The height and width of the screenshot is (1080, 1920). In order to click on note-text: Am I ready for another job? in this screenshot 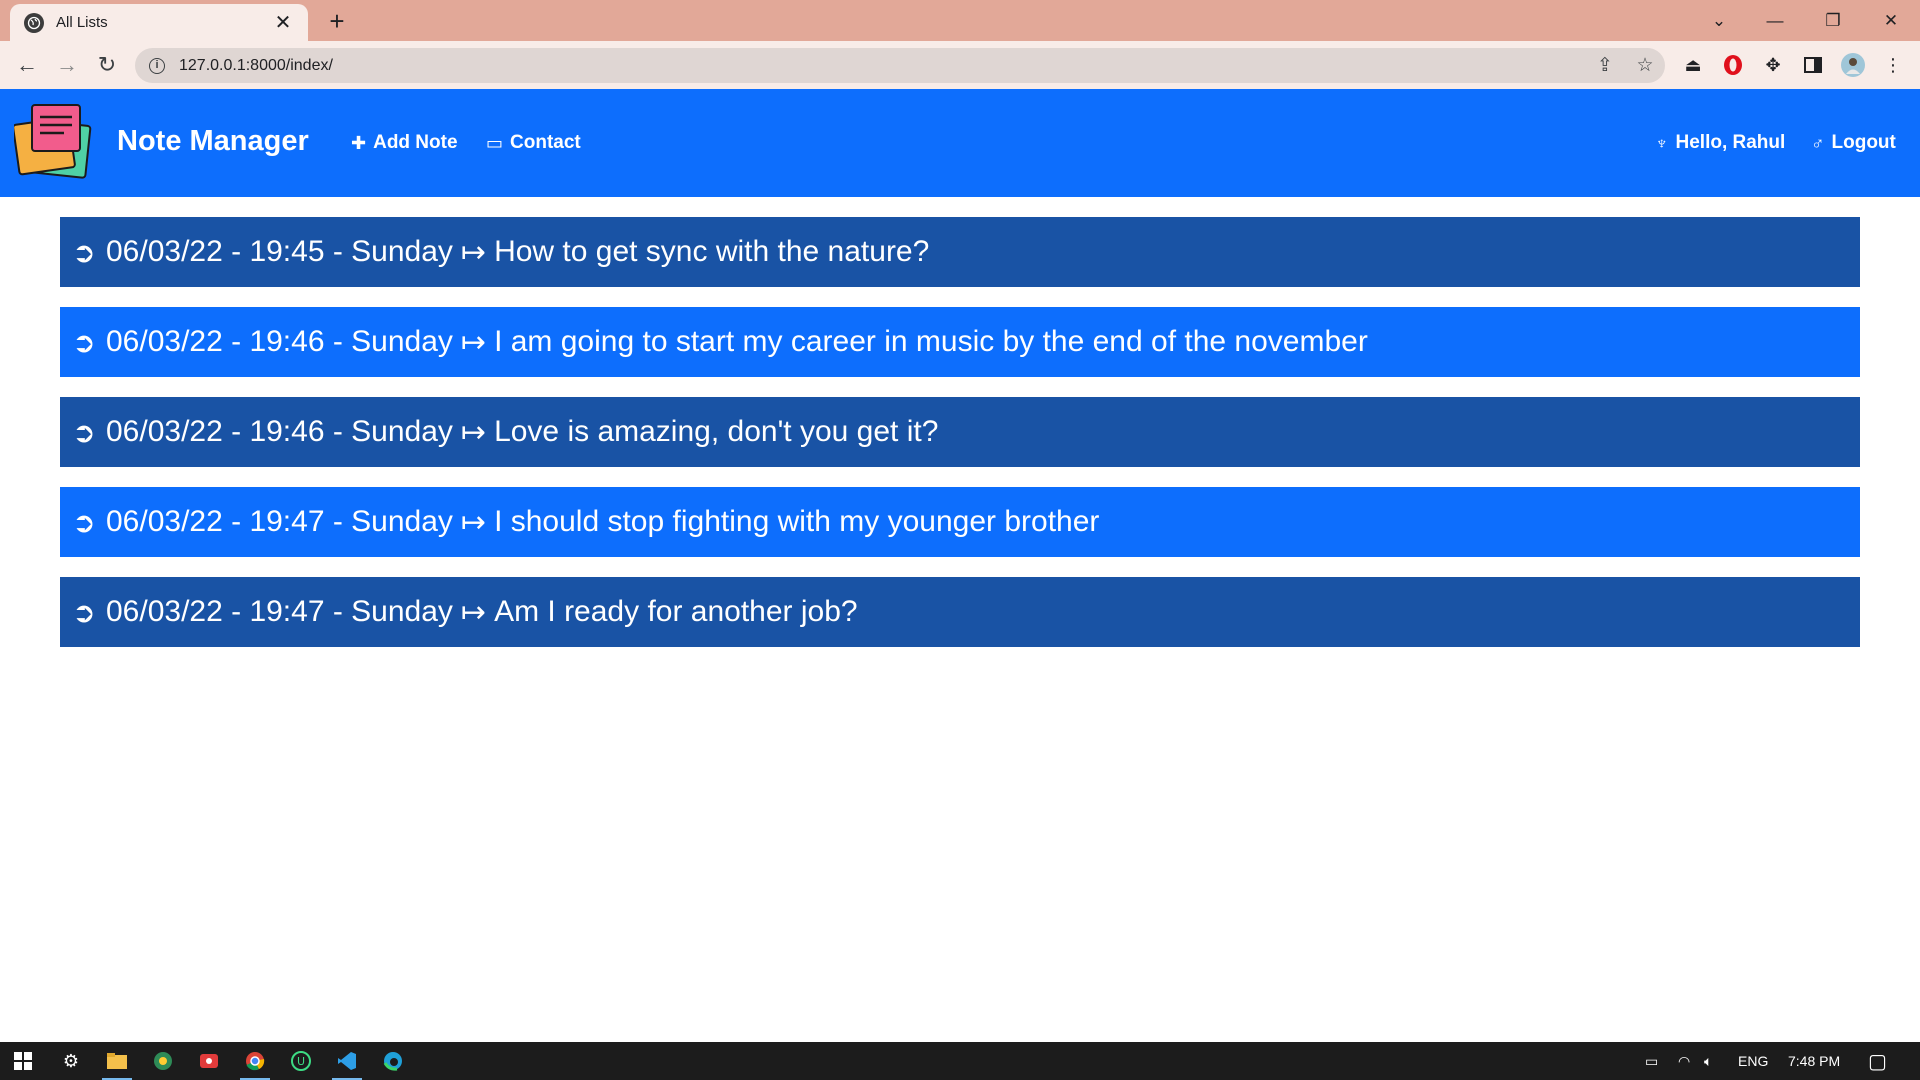, I will do `click(676, 611)`.